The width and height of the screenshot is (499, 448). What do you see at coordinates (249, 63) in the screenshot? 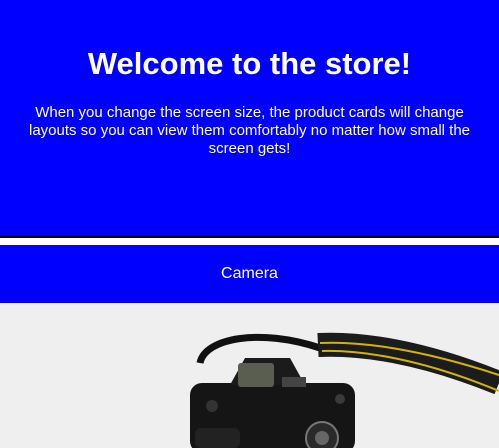
I see `page-title: Welcome to the store!` at bounding box center [249, 63].